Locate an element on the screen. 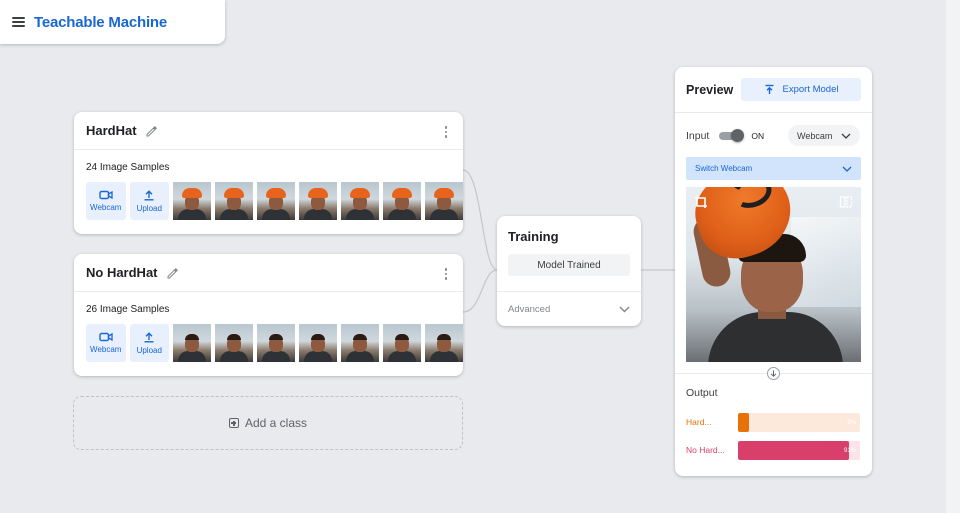 This screenshot has height=513, width=960. toggle-knob is located at coordinates (738, 135).